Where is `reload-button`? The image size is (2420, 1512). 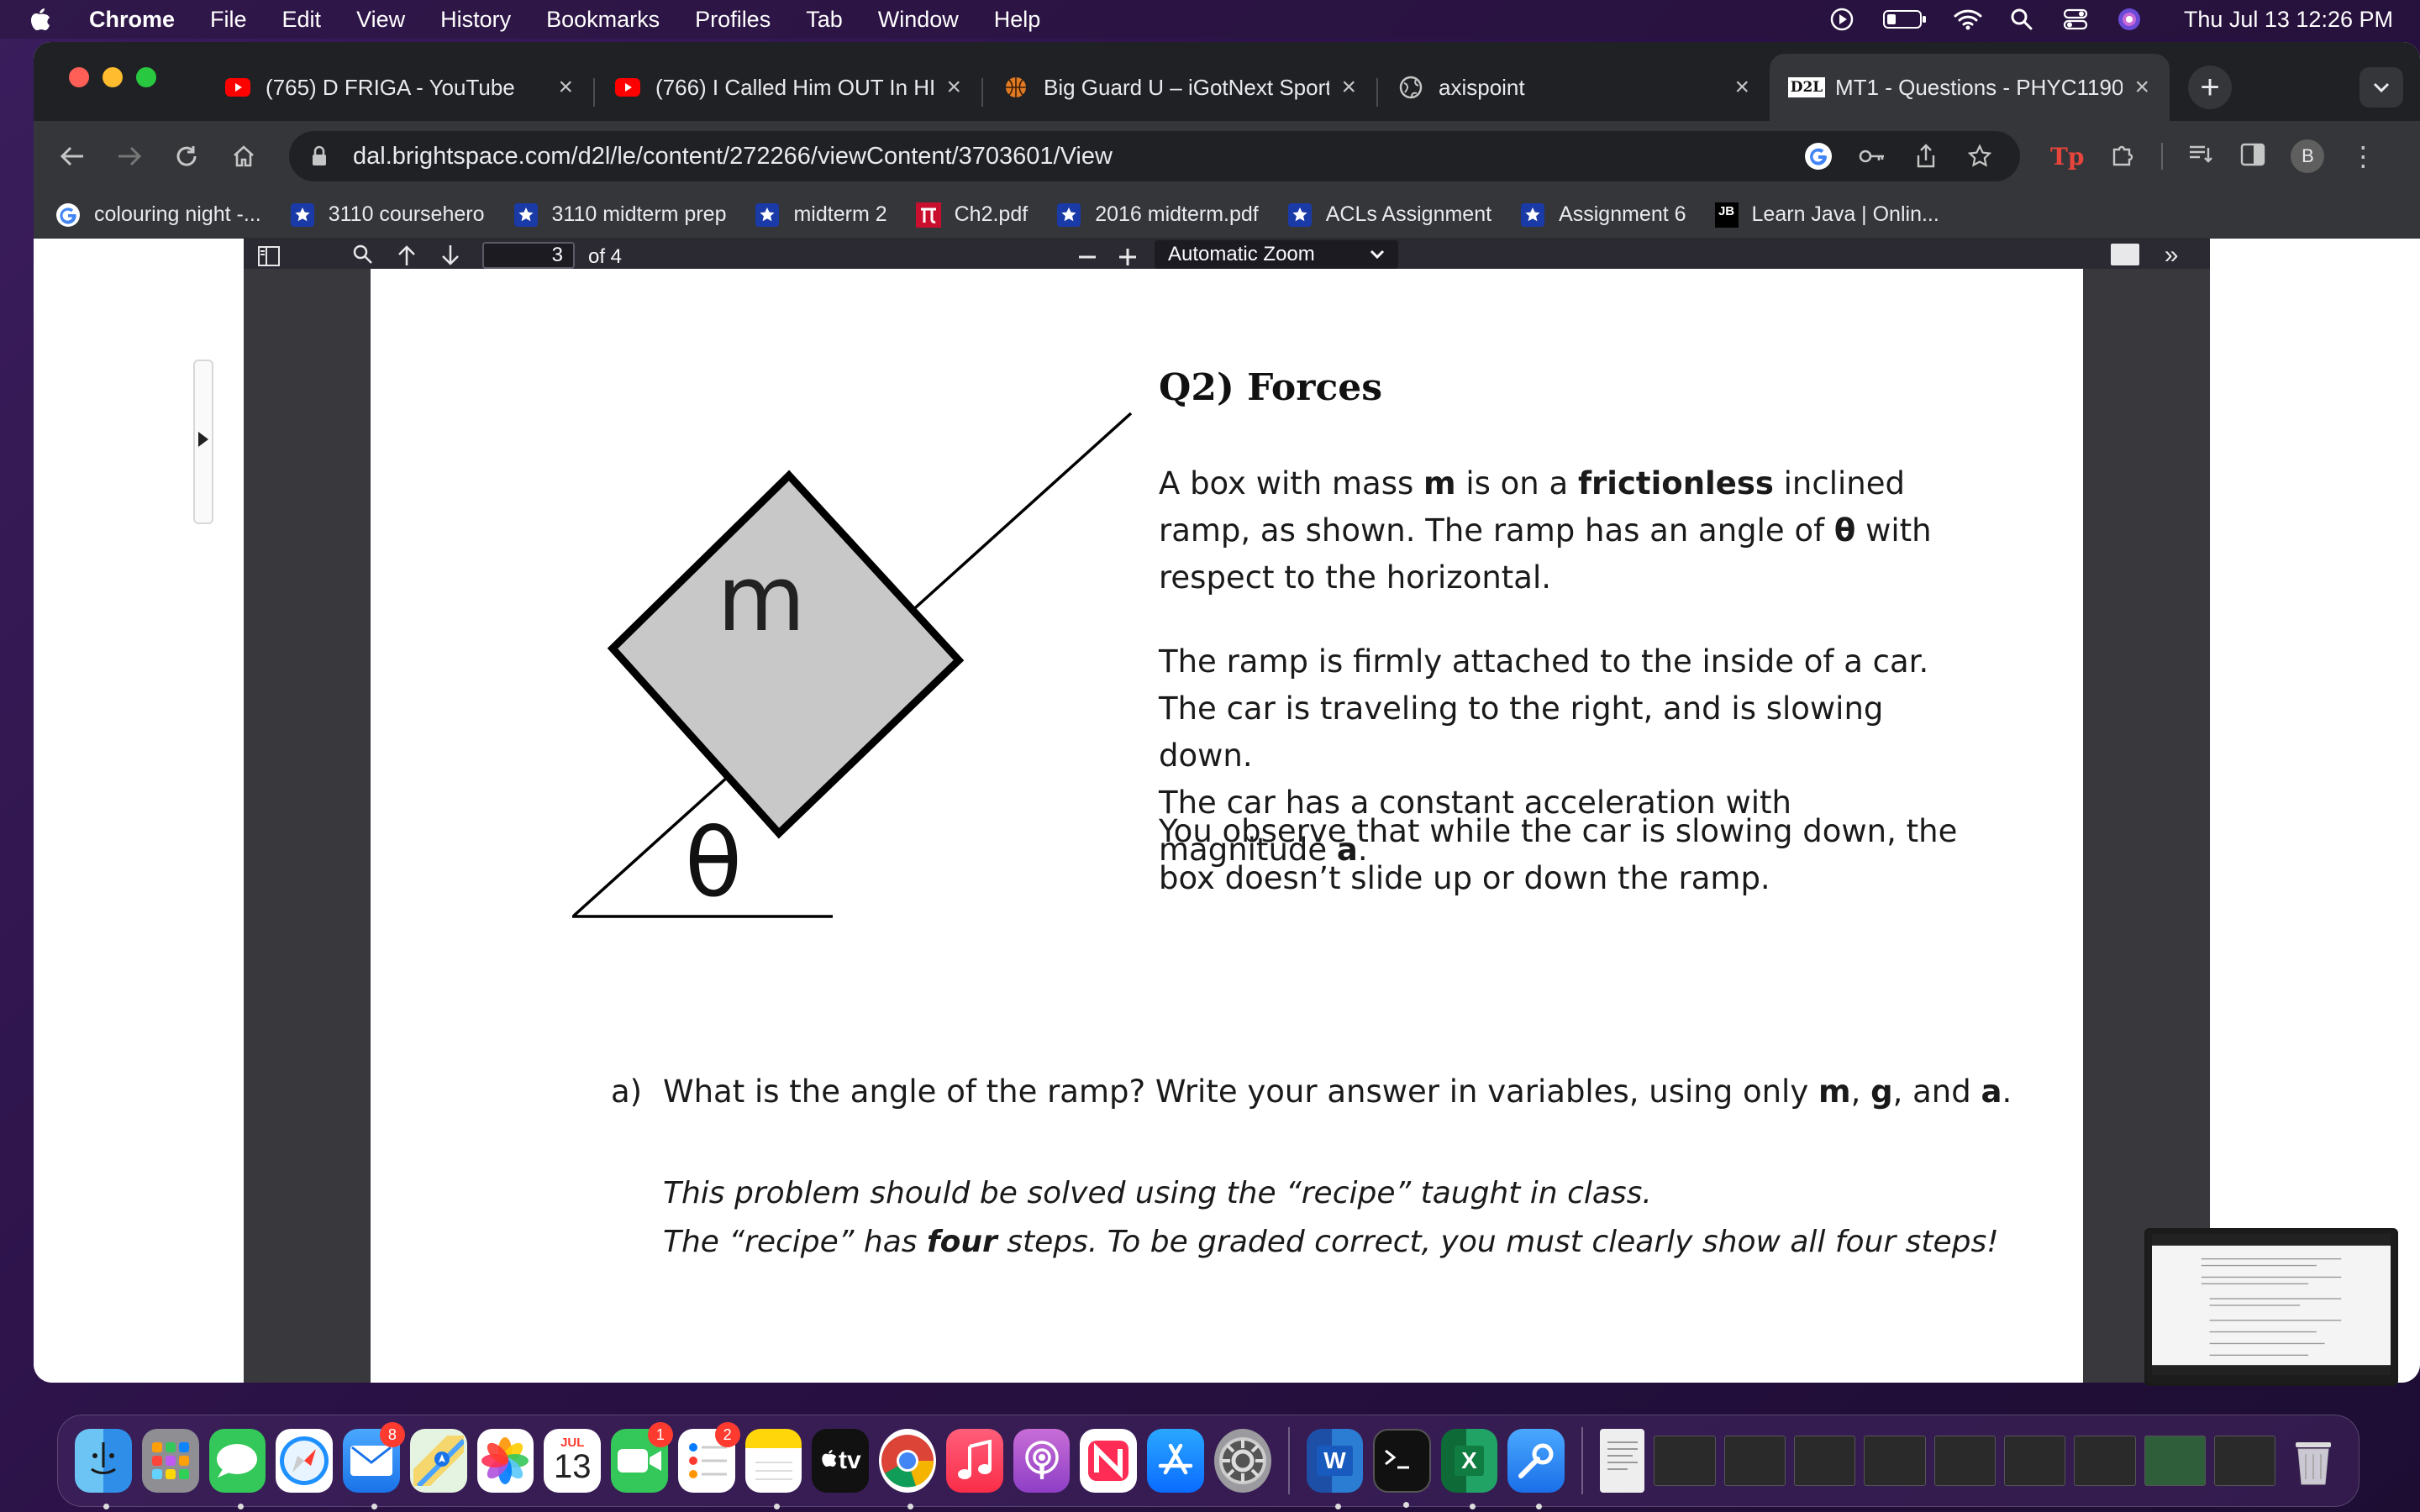 reload-button is located at coordinates (187, 156).